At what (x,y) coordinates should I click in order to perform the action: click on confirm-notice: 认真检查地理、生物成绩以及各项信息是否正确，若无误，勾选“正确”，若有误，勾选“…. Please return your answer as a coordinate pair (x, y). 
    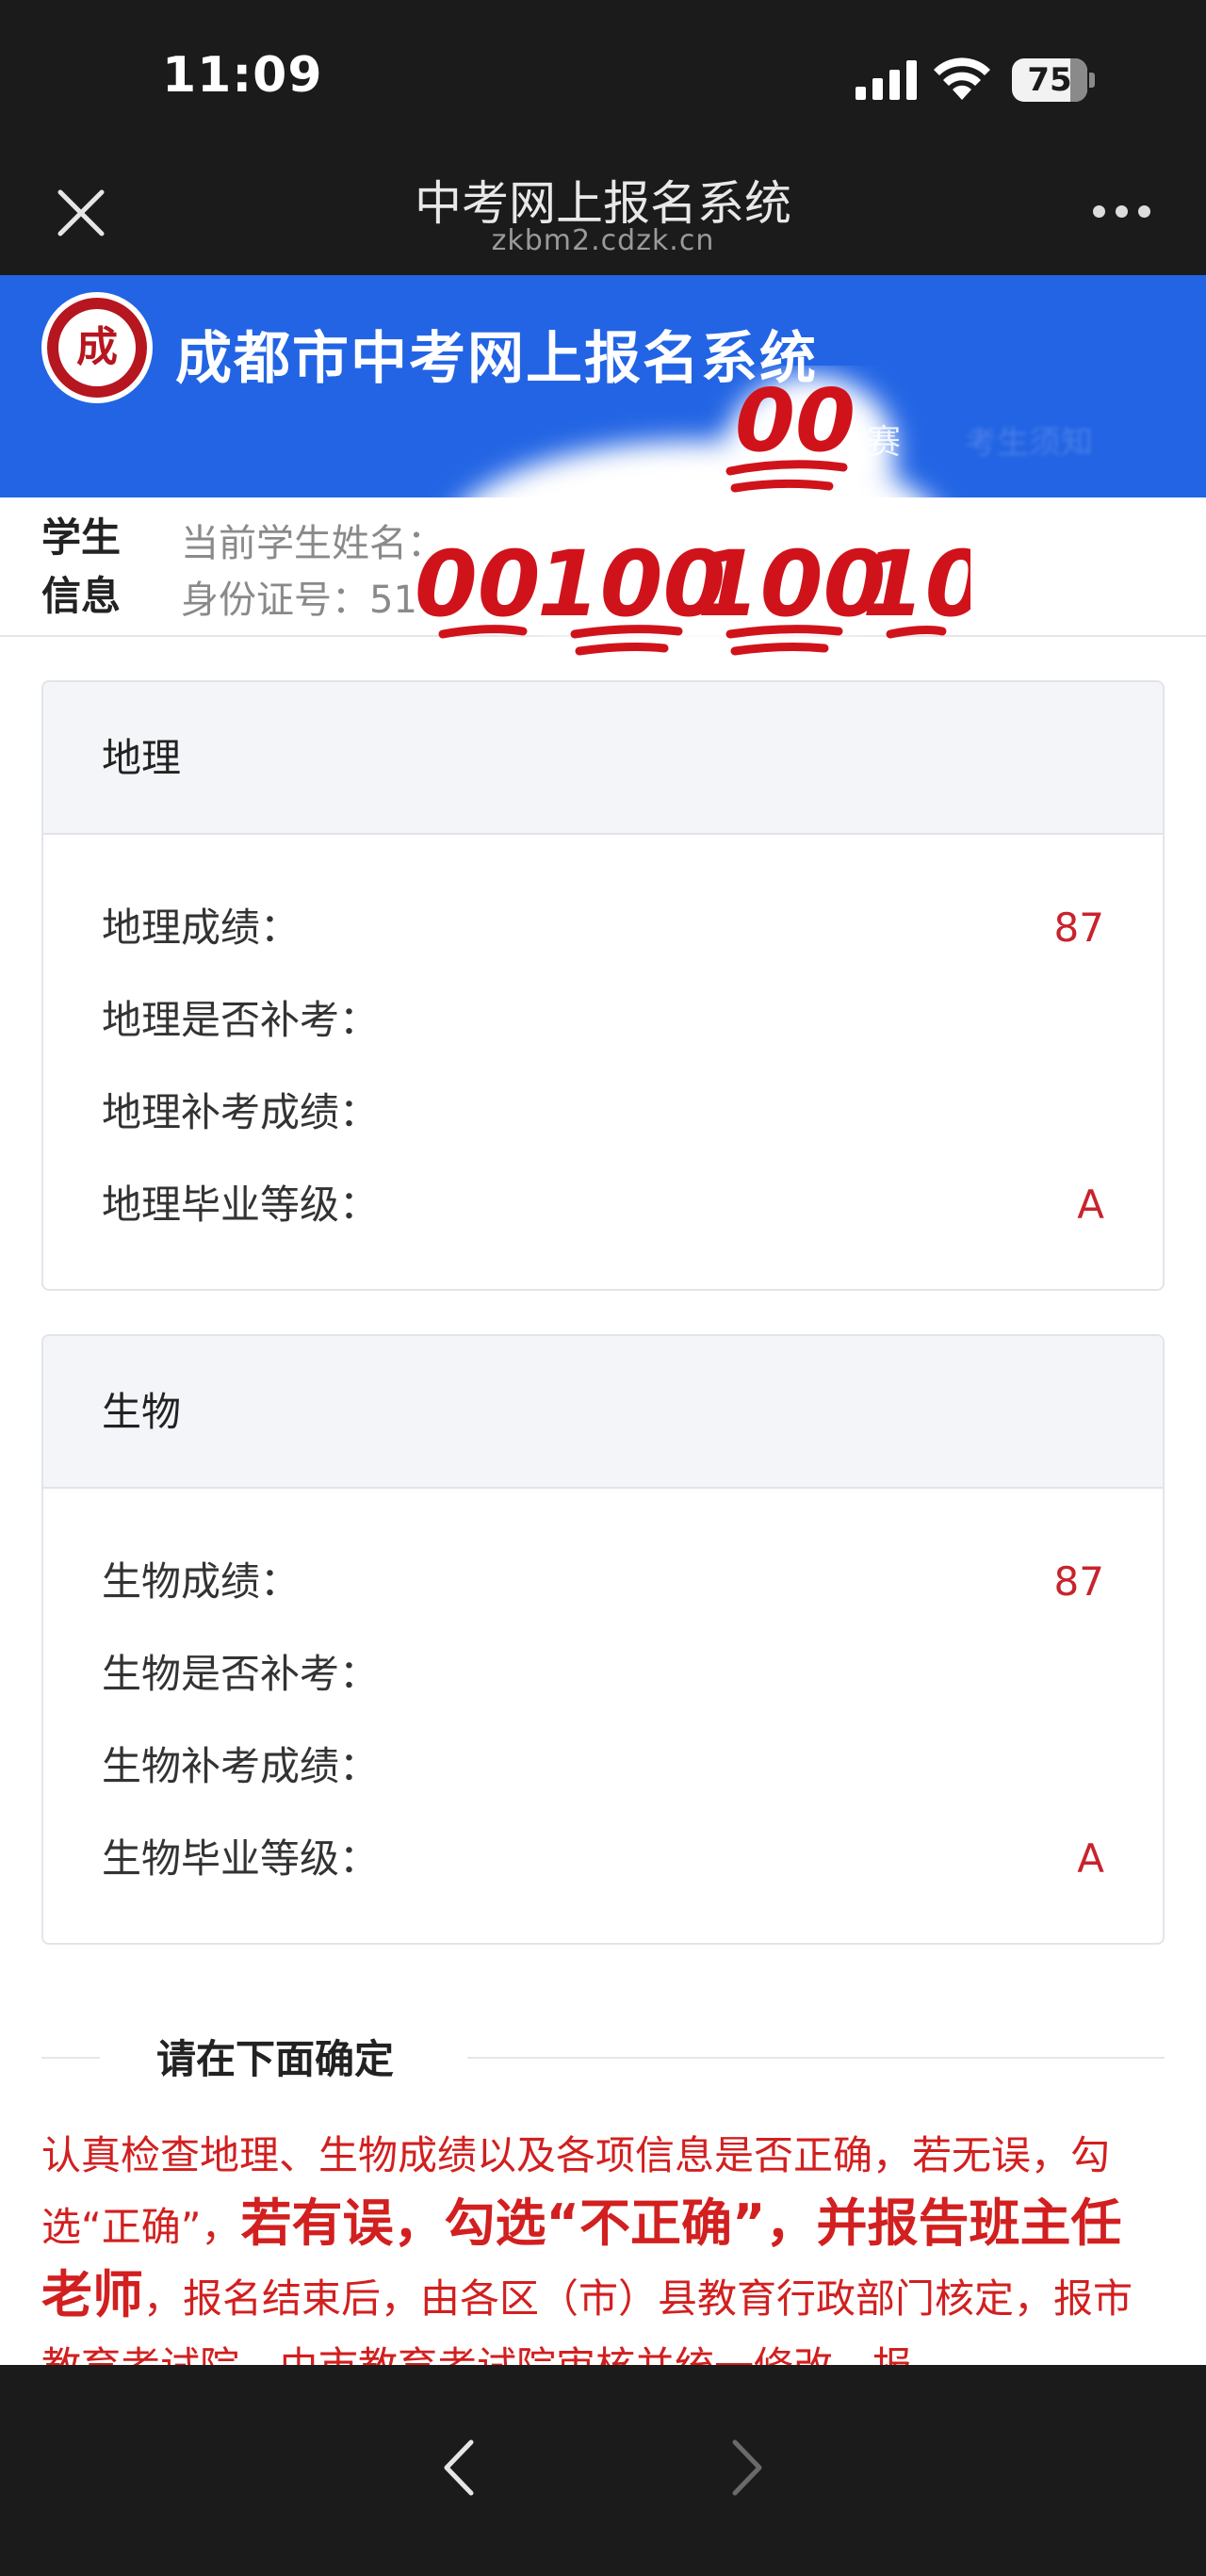
    Looking at the image, I should click on (604, 2243).